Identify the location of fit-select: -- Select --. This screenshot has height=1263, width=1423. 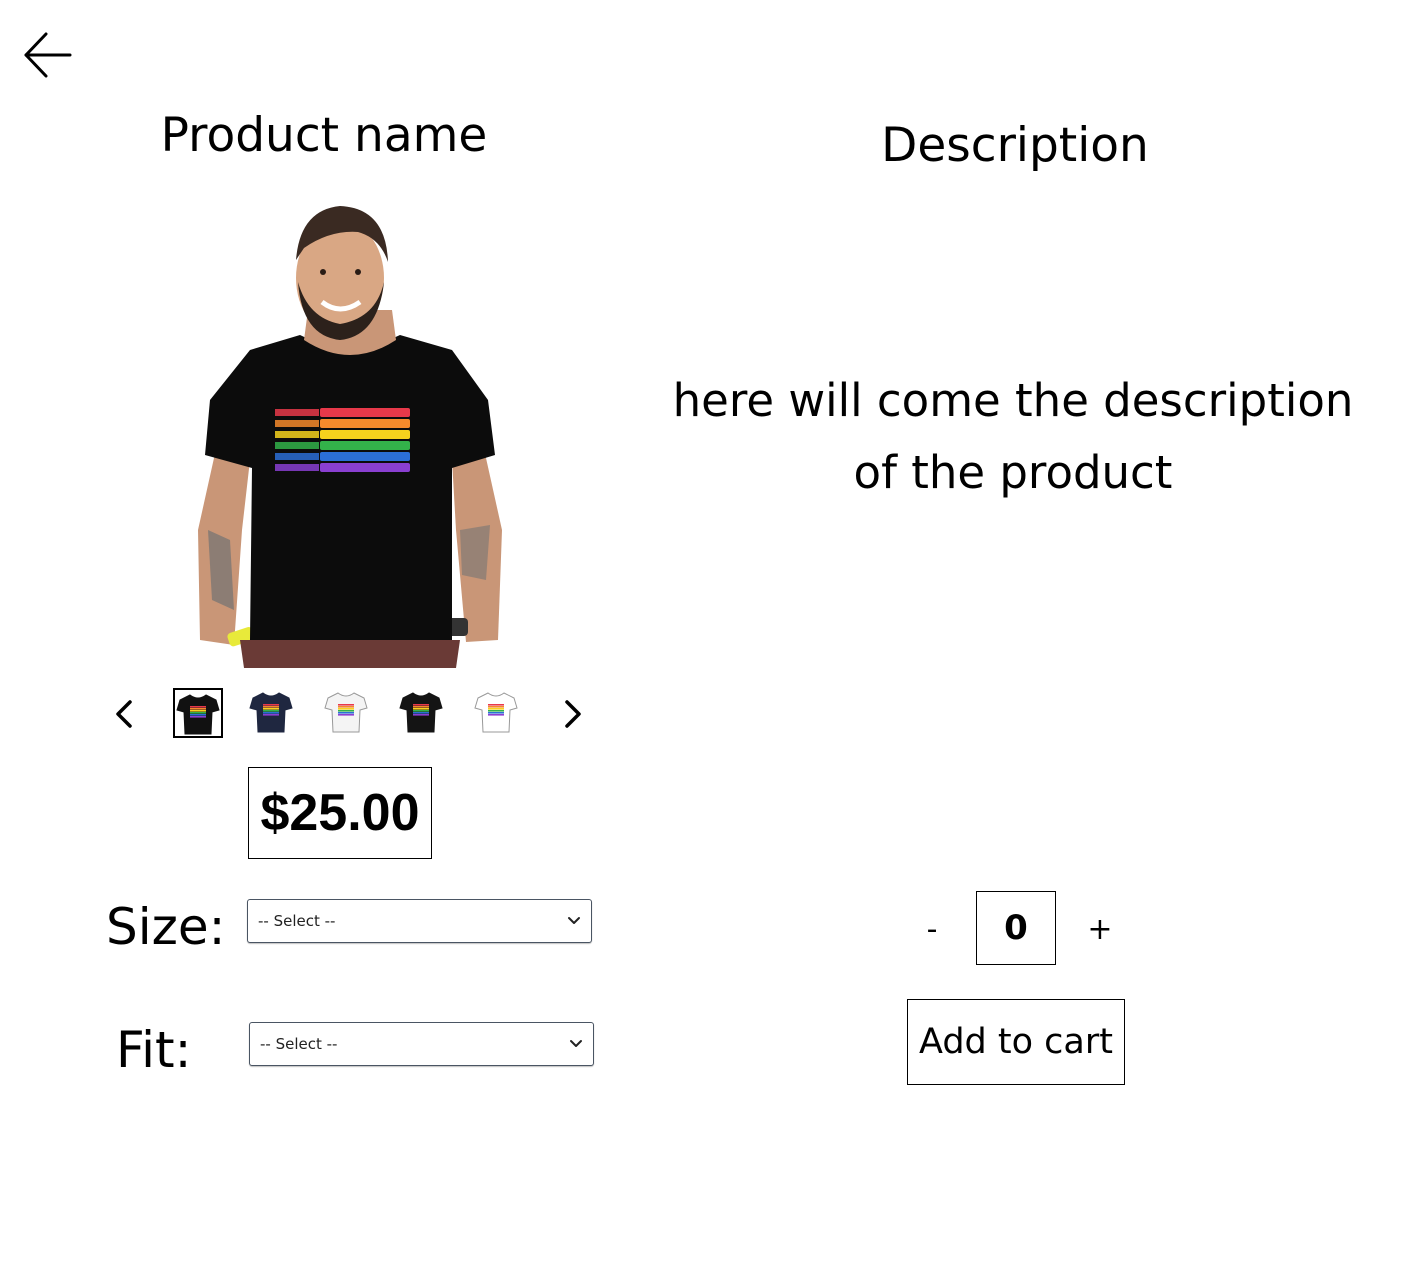
(421, 1044).